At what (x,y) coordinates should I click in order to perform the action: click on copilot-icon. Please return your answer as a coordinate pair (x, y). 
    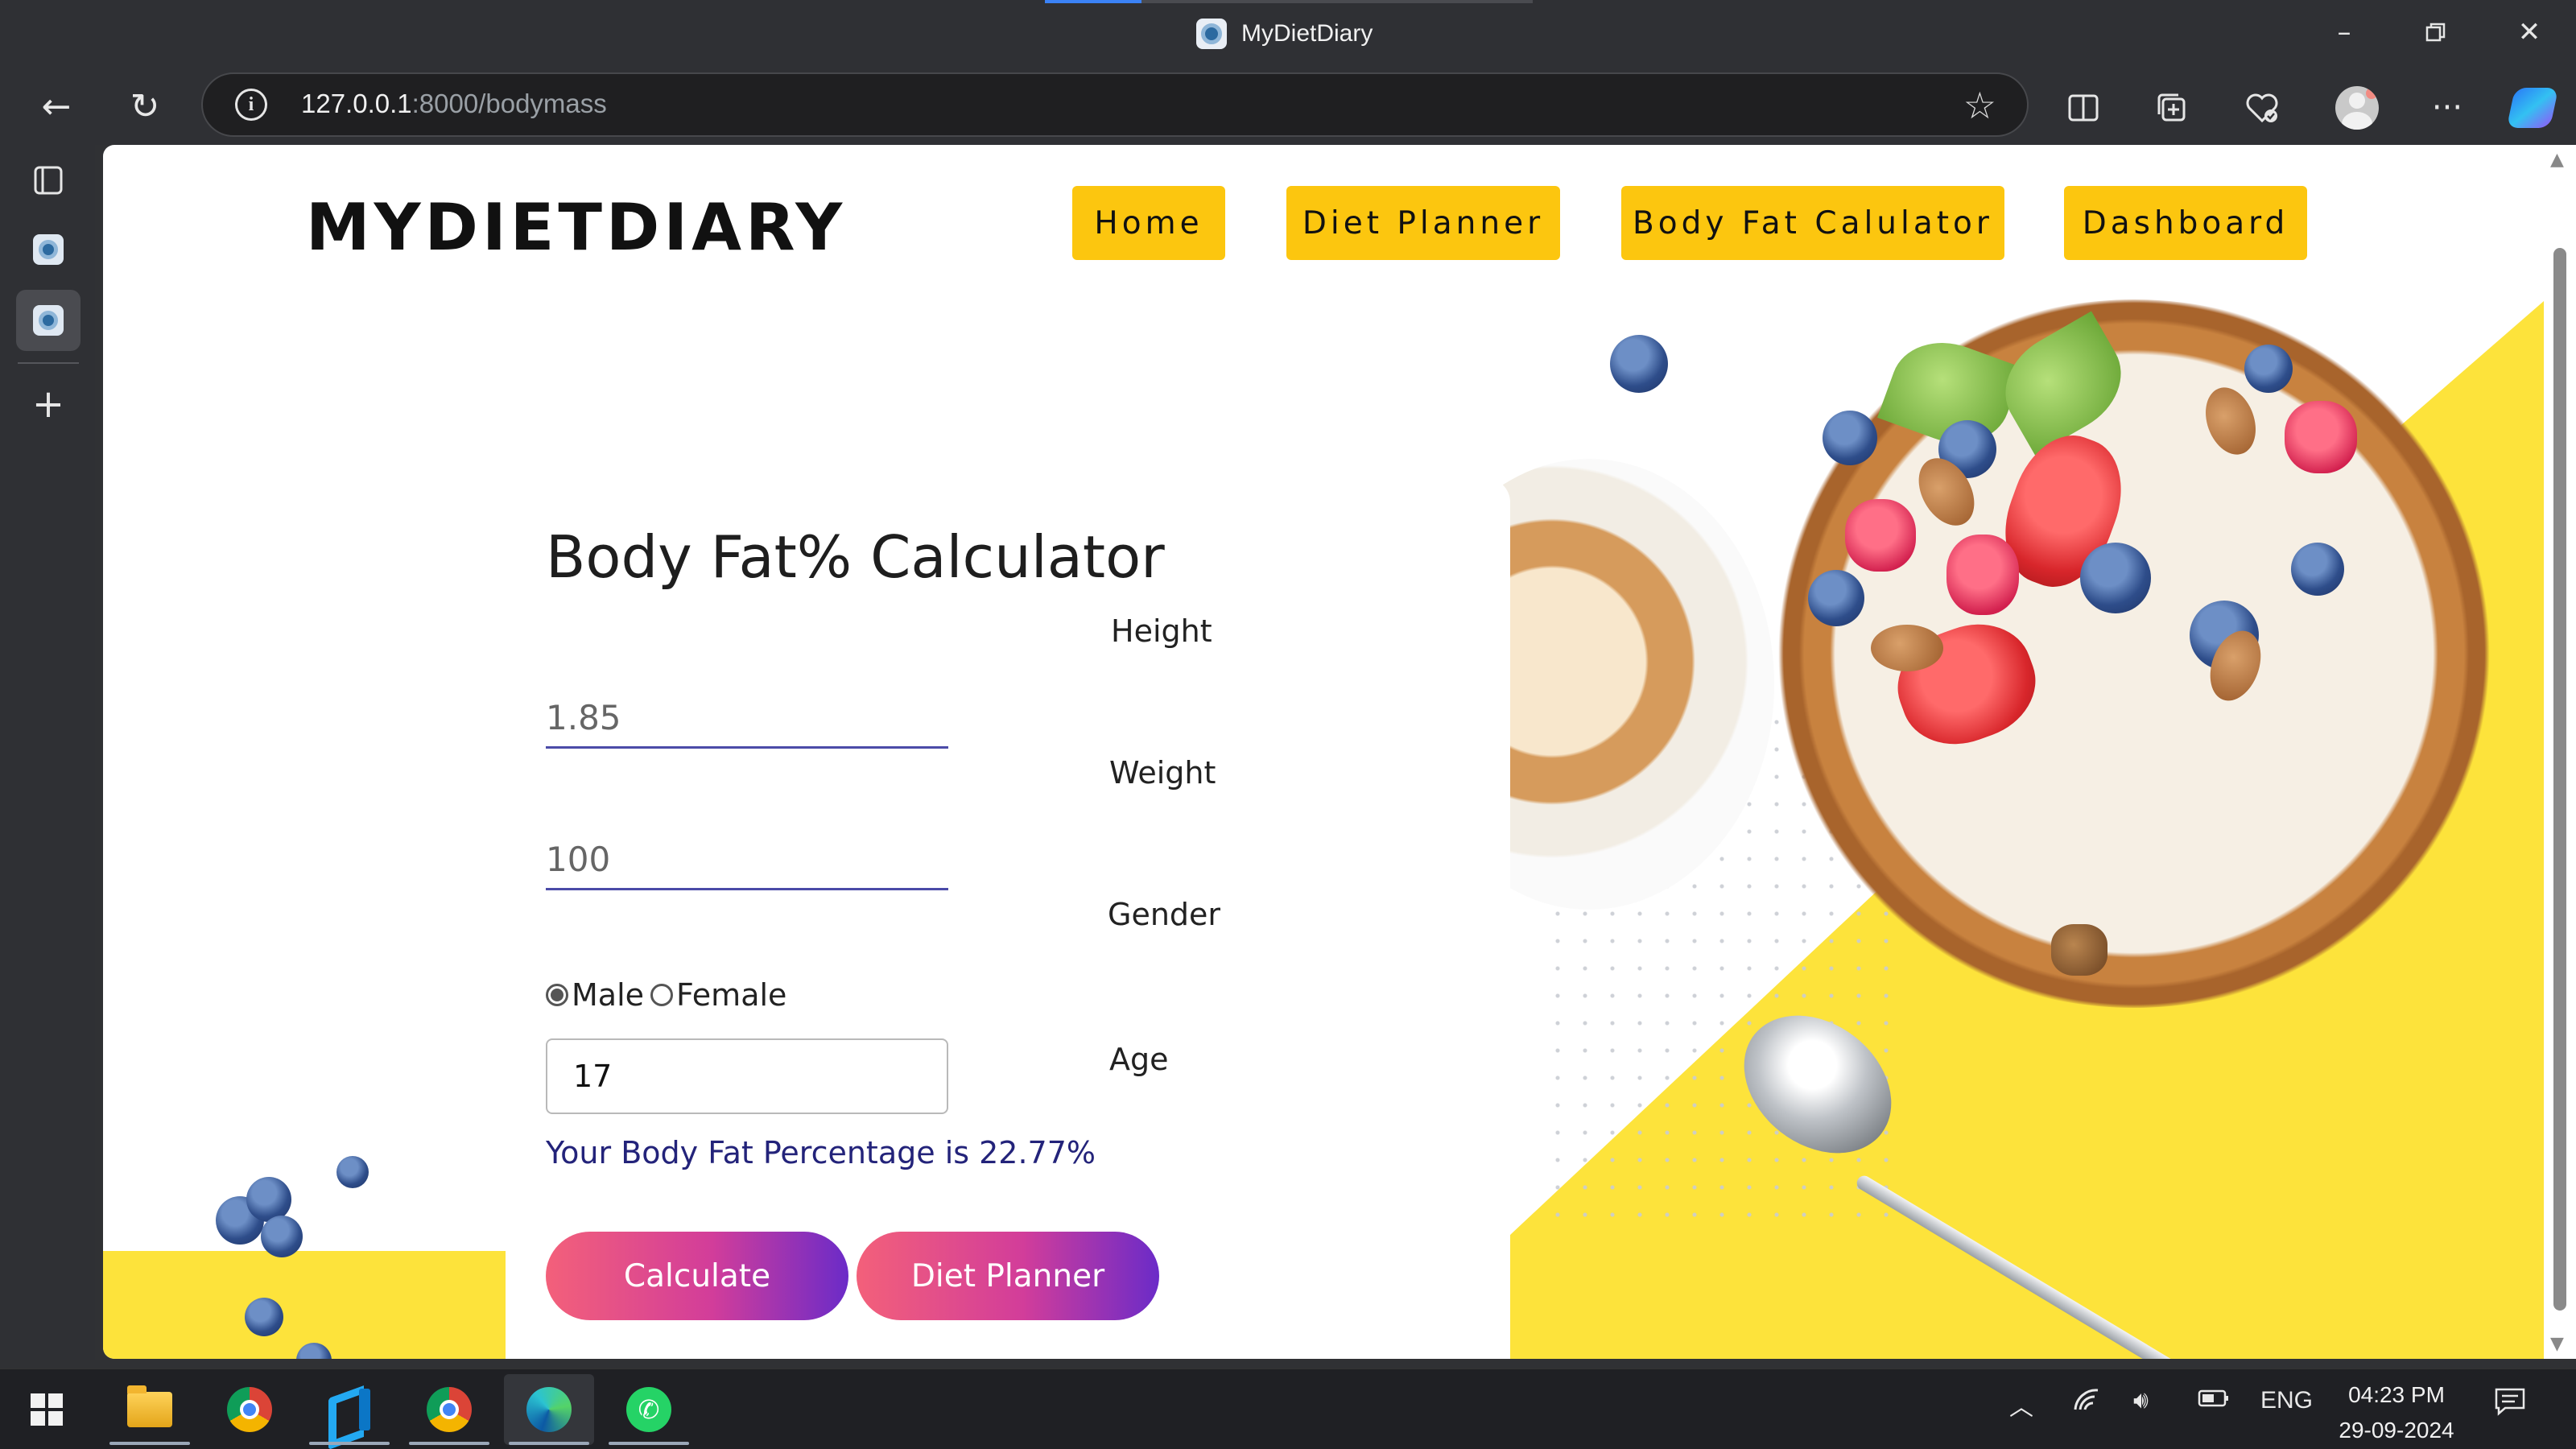
    Looking at the image, I should click on (2532, 108).